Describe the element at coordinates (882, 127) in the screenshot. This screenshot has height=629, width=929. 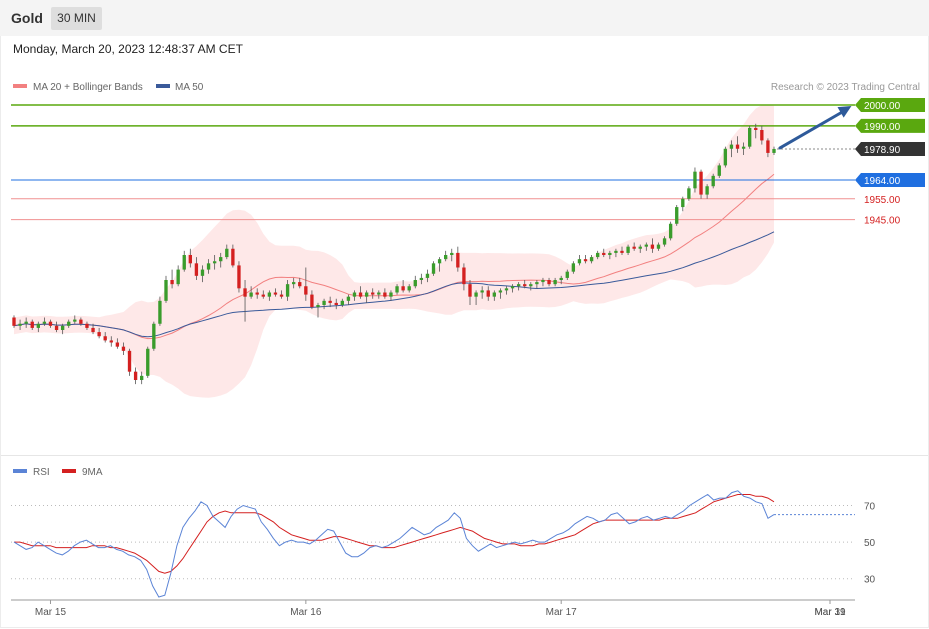
I see `resistance-1990-label: 1990.00` at that location.